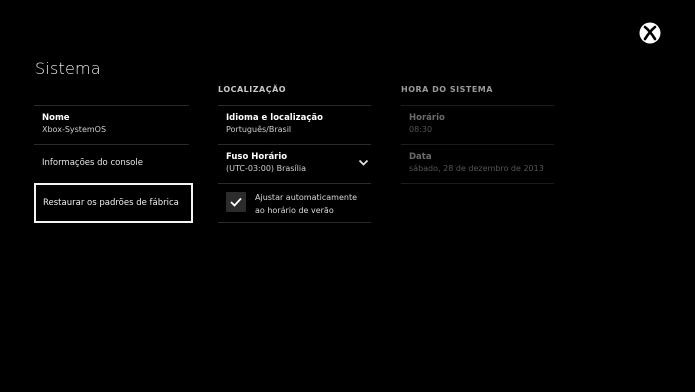  What do you see at coordinates (427, 123) in the screenshot?
I see `time-setting: Horário 08:30` at bounding box center [427, 123].